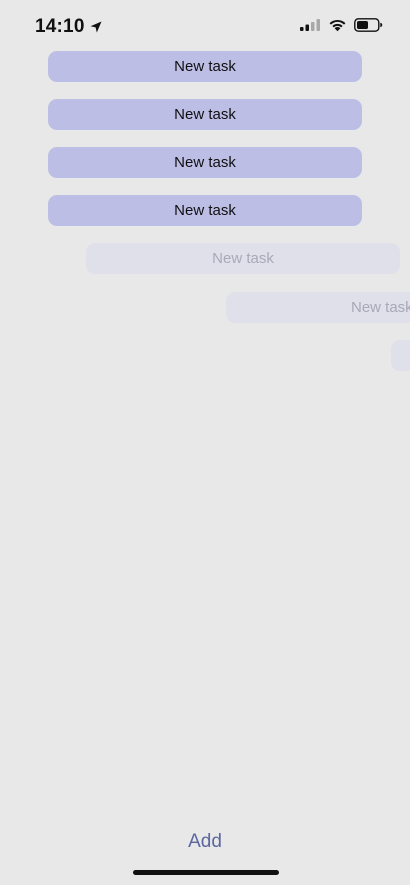 The width and height of the screenshot is (410, 885). Describe the element at coordinates (205, 842) in the screenshot. I see `add-button: Add` at that location.